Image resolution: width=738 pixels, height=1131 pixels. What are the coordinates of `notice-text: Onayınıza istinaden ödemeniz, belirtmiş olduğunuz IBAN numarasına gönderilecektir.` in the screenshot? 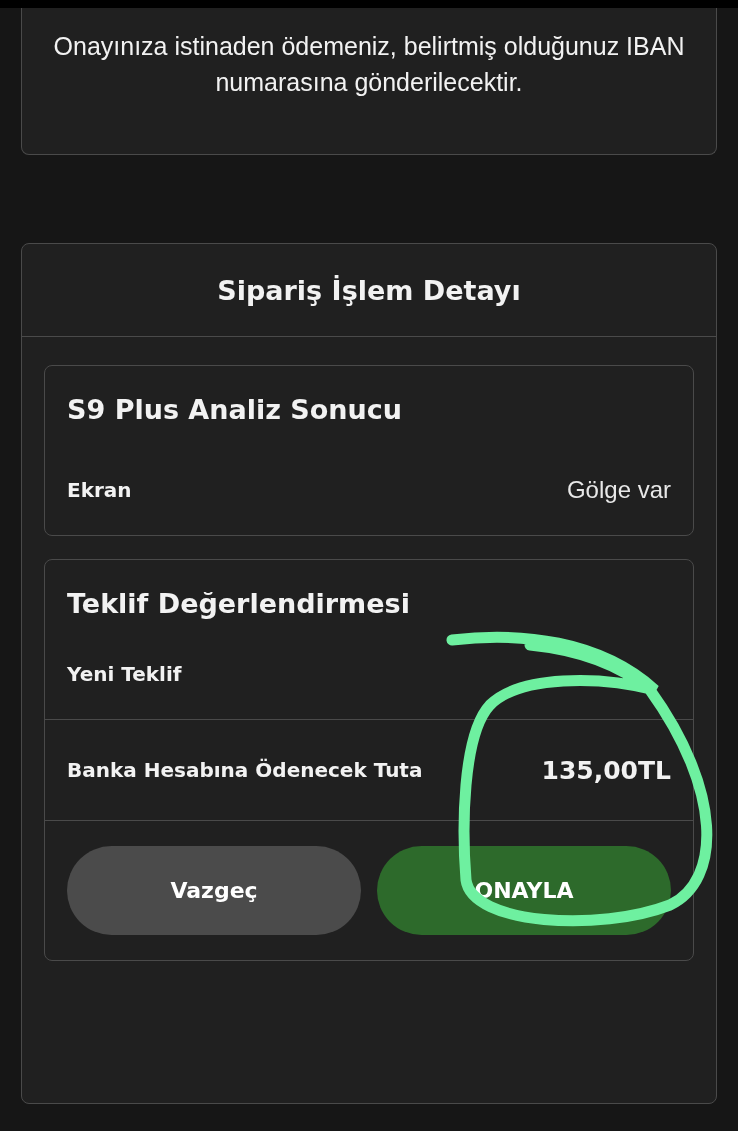 It's located at (369, 64).